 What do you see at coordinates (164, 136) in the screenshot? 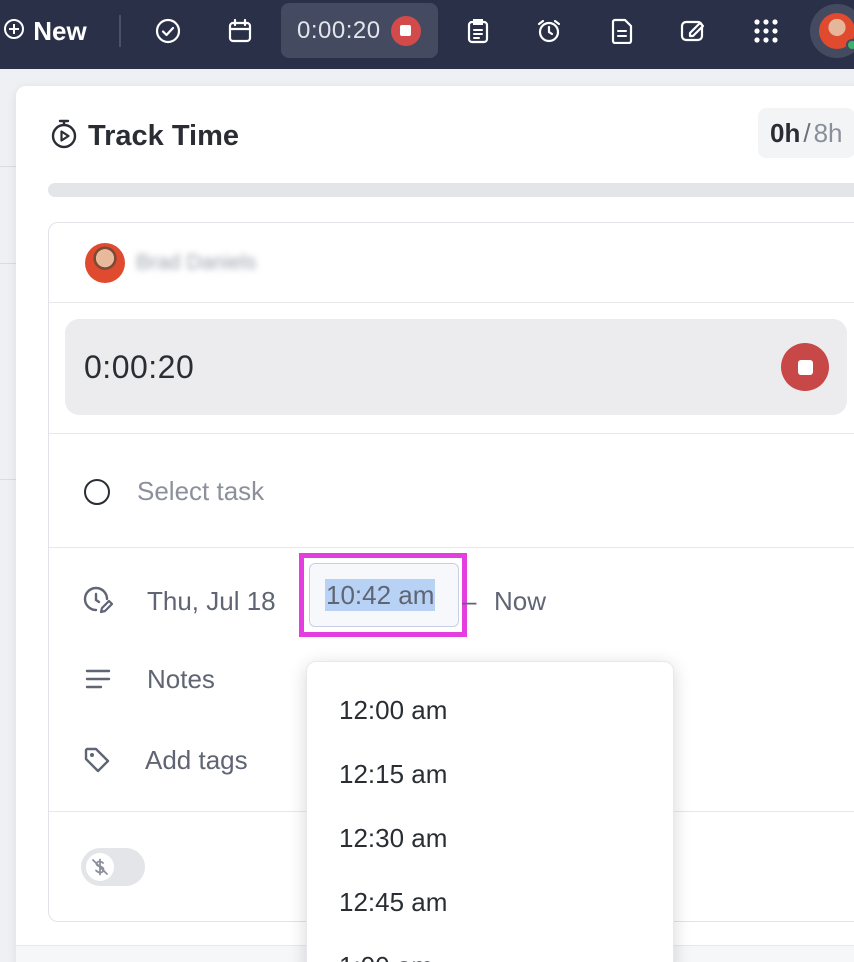
I see `page-title: Track Time` at bounding box center [164, 136].